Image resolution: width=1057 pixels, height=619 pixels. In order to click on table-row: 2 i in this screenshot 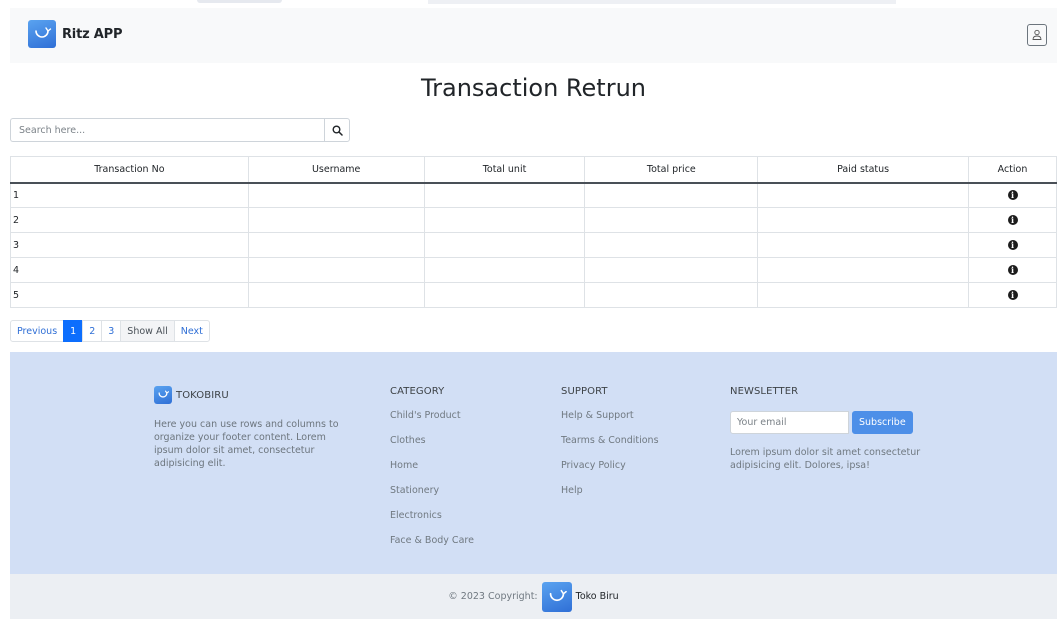, I will do `click(533, 220)`.